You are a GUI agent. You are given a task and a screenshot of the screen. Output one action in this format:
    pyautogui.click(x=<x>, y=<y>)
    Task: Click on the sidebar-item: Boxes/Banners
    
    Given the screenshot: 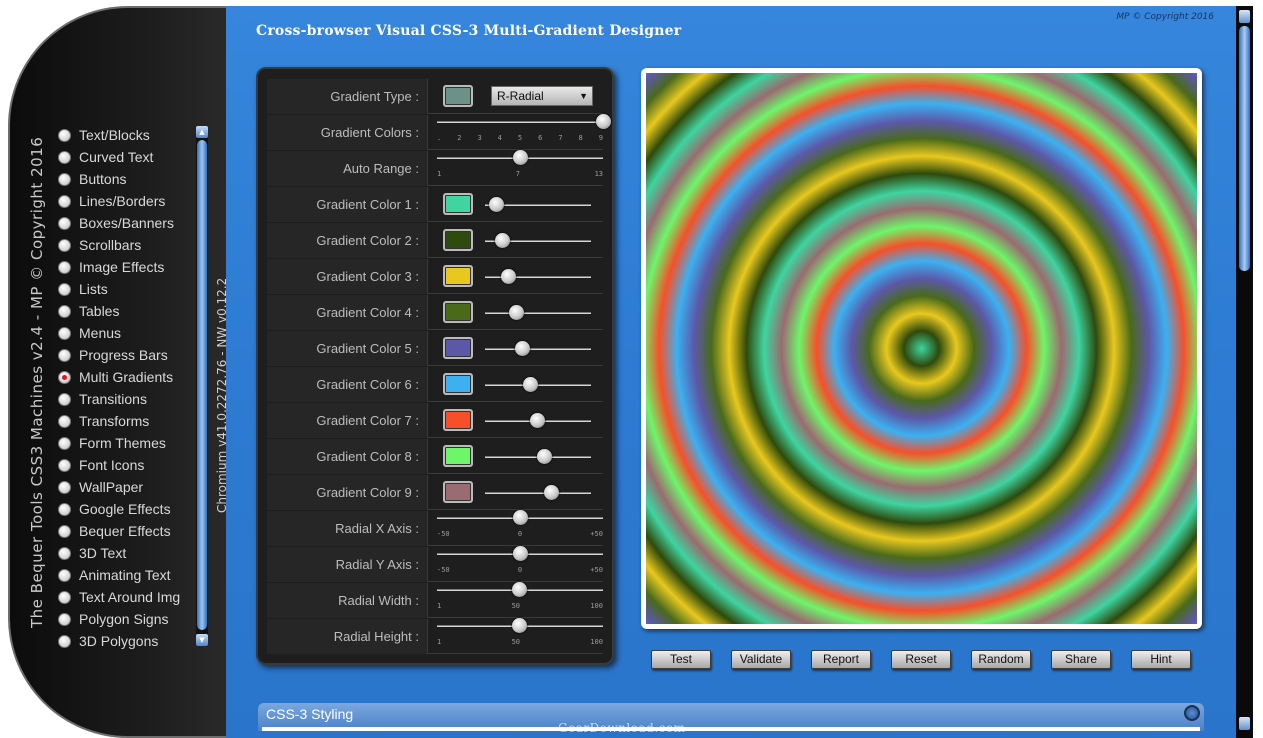 What is the action you would take?
    pyautogui.click(x=119, y=223)
    